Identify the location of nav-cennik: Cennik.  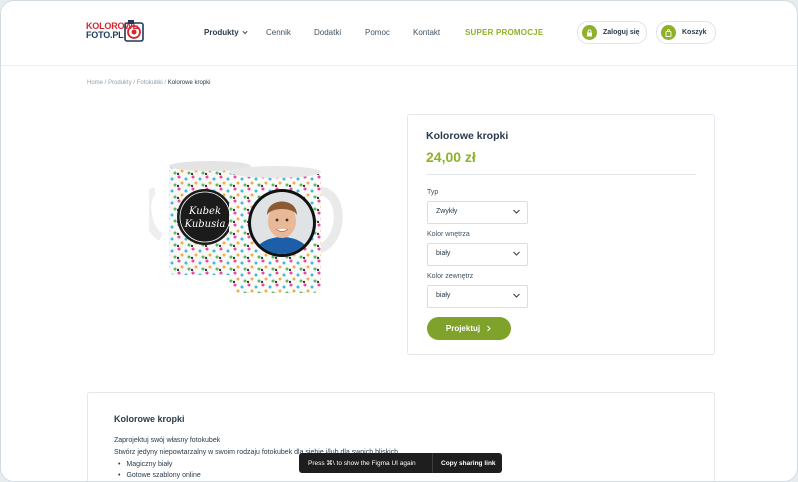
(278, 32).